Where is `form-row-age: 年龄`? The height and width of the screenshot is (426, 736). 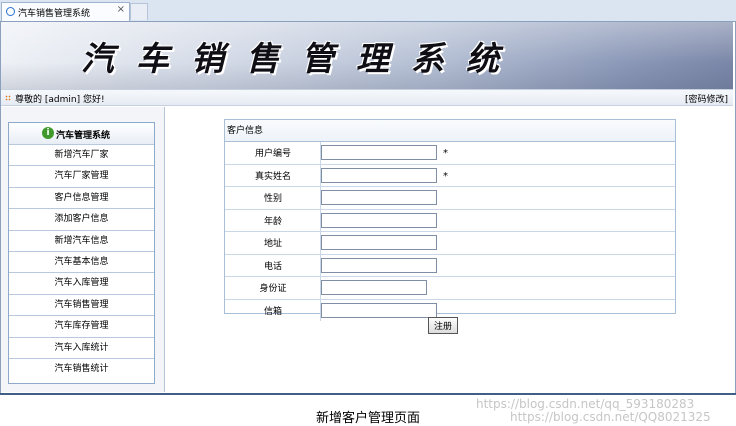
form-row-age: 年龄 is located at coordinates (450, 220).